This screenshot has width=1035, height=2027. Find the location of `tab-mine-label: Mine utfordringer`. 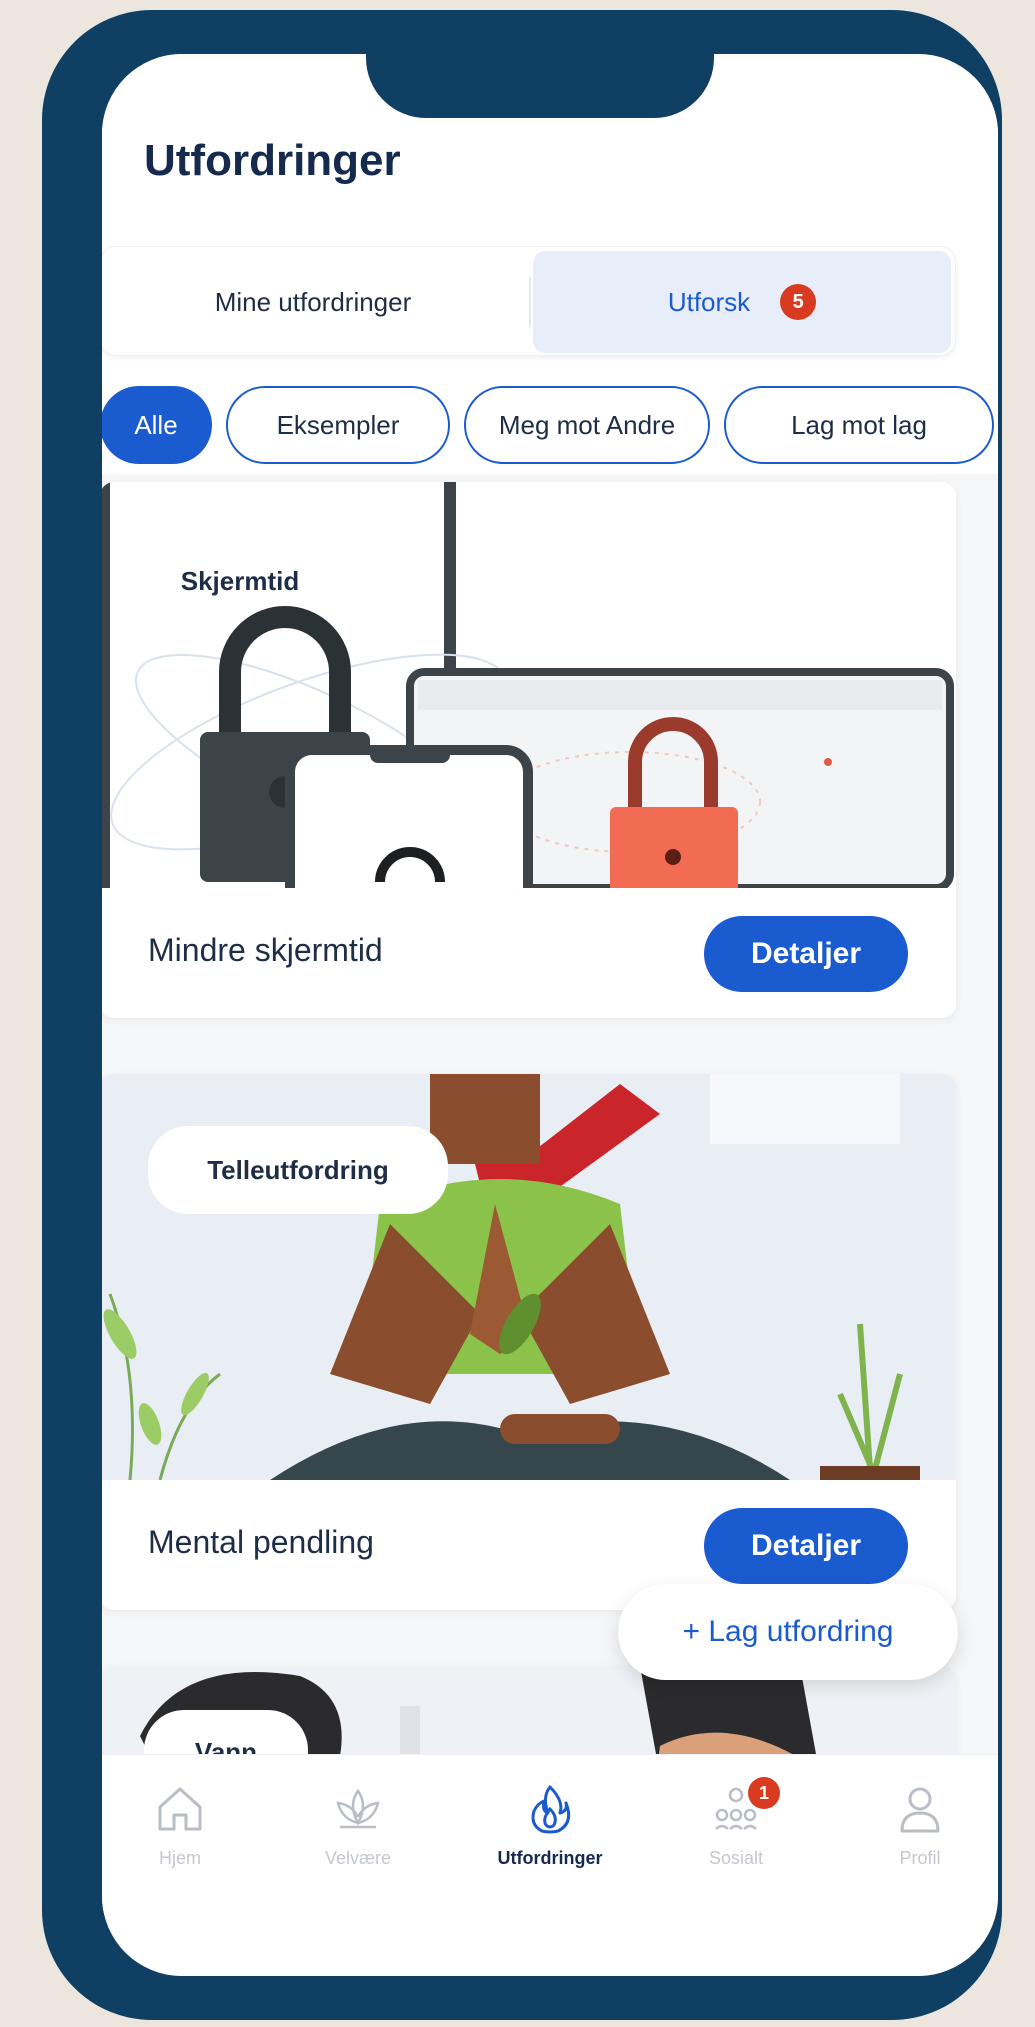

tab-mine-label: Mine utfordringer is located at coordinates (313, 301).